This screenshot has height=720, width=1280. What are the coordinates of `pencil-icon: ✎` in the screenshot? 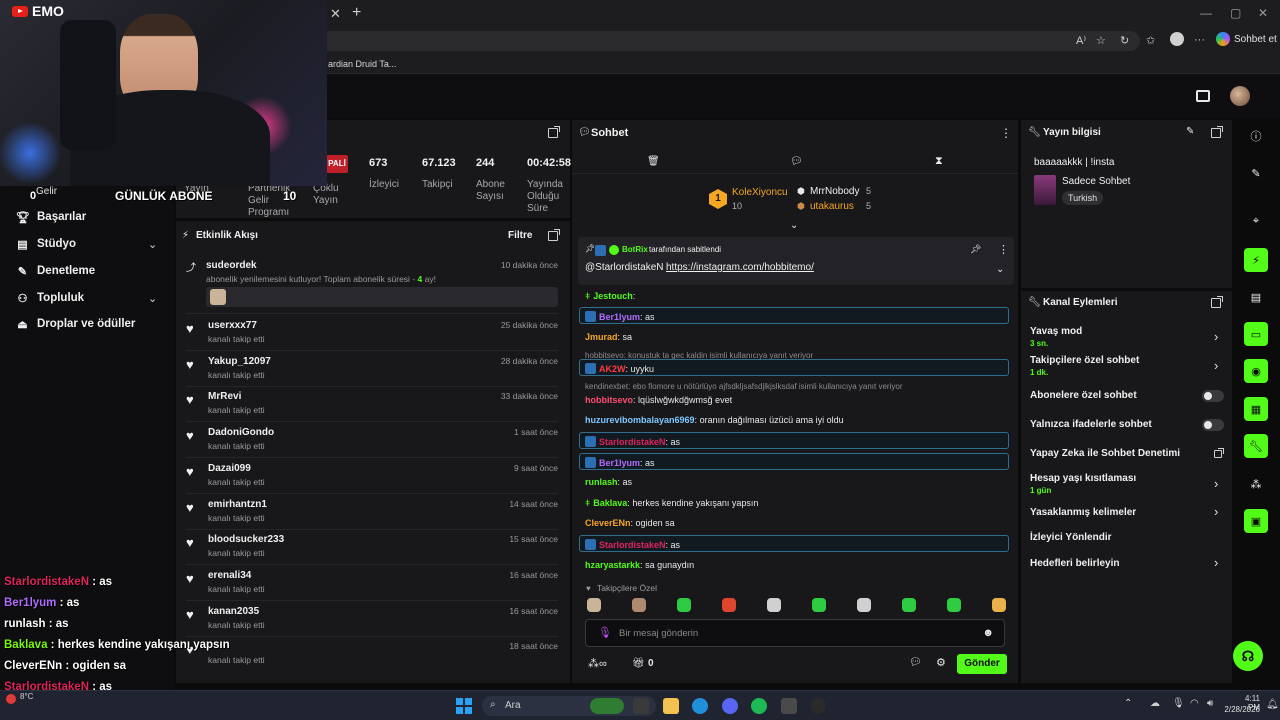 It's located at (1256, 173).